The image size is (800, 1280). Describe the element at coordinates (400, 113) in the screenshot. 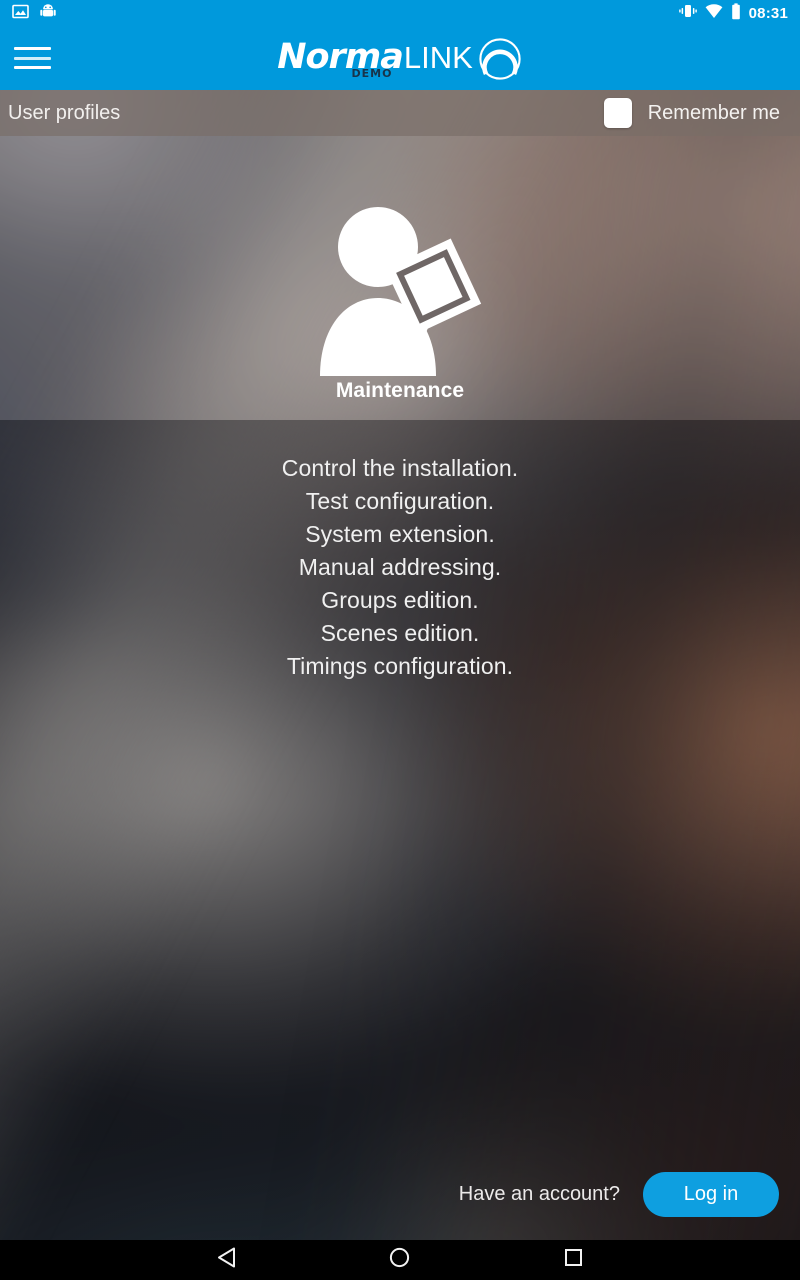

I see `user-profiles-bar: User profiles Remember me` at that location.